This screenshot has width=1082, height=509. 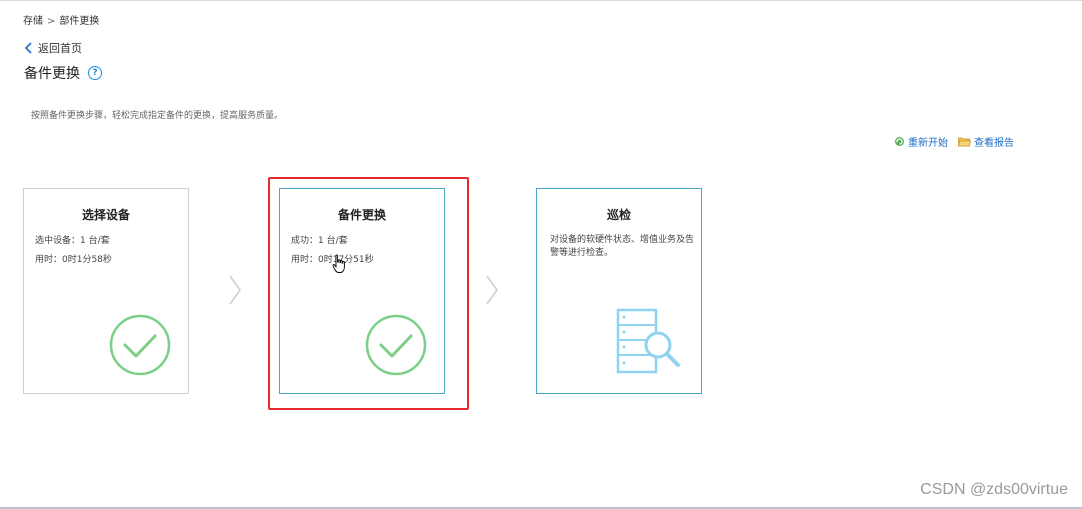 I want to click on chevron-left-icon, so click(x=28, y=48).